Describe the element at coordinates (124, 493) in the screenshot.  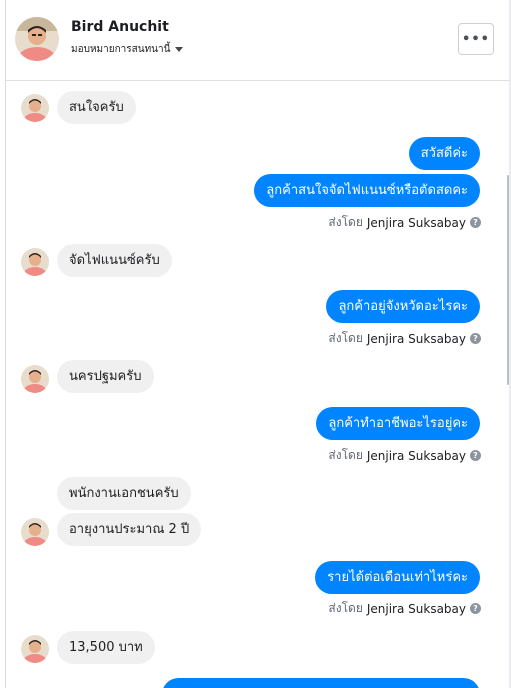
I see `message-bubble-incoming: พนักงานเอกชนครับ` at that location.